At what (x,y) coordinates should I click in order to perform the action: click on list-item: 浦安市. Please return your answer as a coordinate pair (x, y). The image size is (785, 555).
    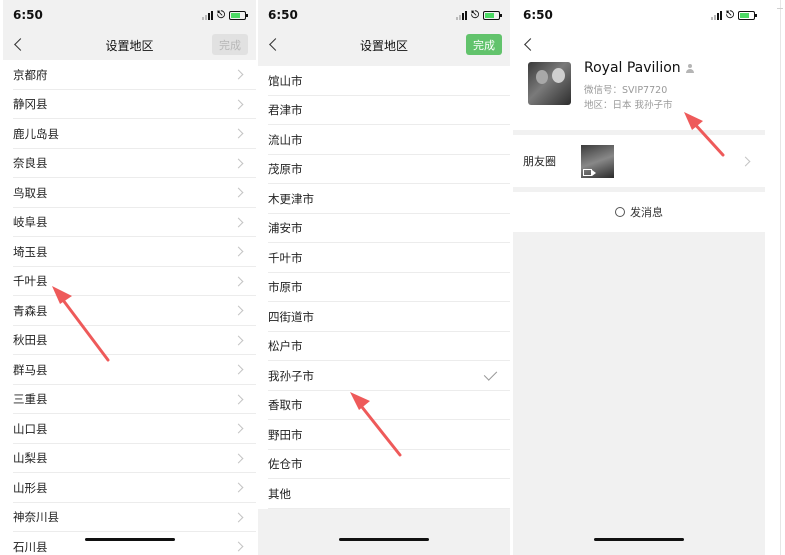
    Looking at the image, I should click on (384, 229).